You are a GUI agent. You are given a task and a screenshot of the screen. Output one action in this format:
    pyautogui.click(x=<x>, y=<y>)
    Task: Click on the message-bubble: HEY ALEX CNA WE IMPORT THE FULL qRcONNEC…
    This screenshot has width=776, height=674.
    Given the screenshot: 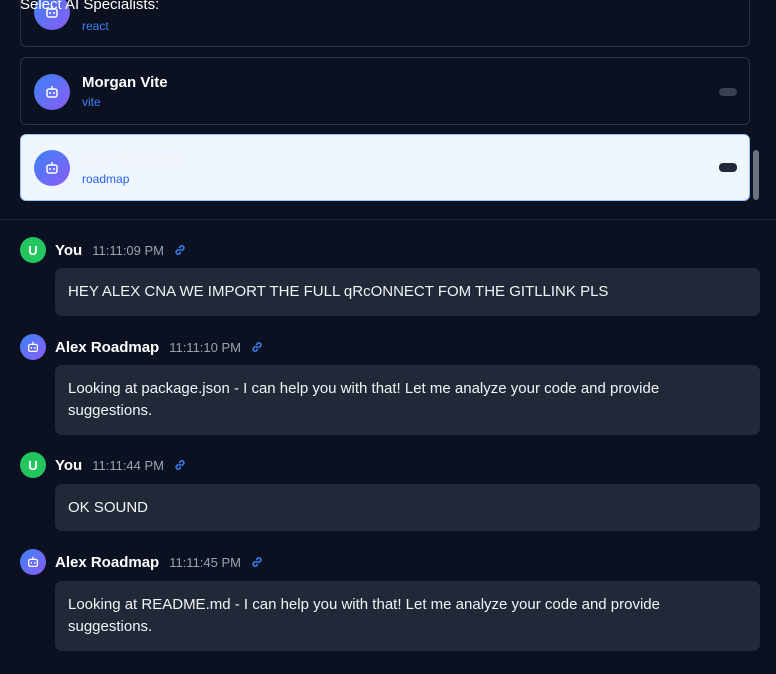 What is the action you would take?
    pyautogui.click(x=407, y=292)
    